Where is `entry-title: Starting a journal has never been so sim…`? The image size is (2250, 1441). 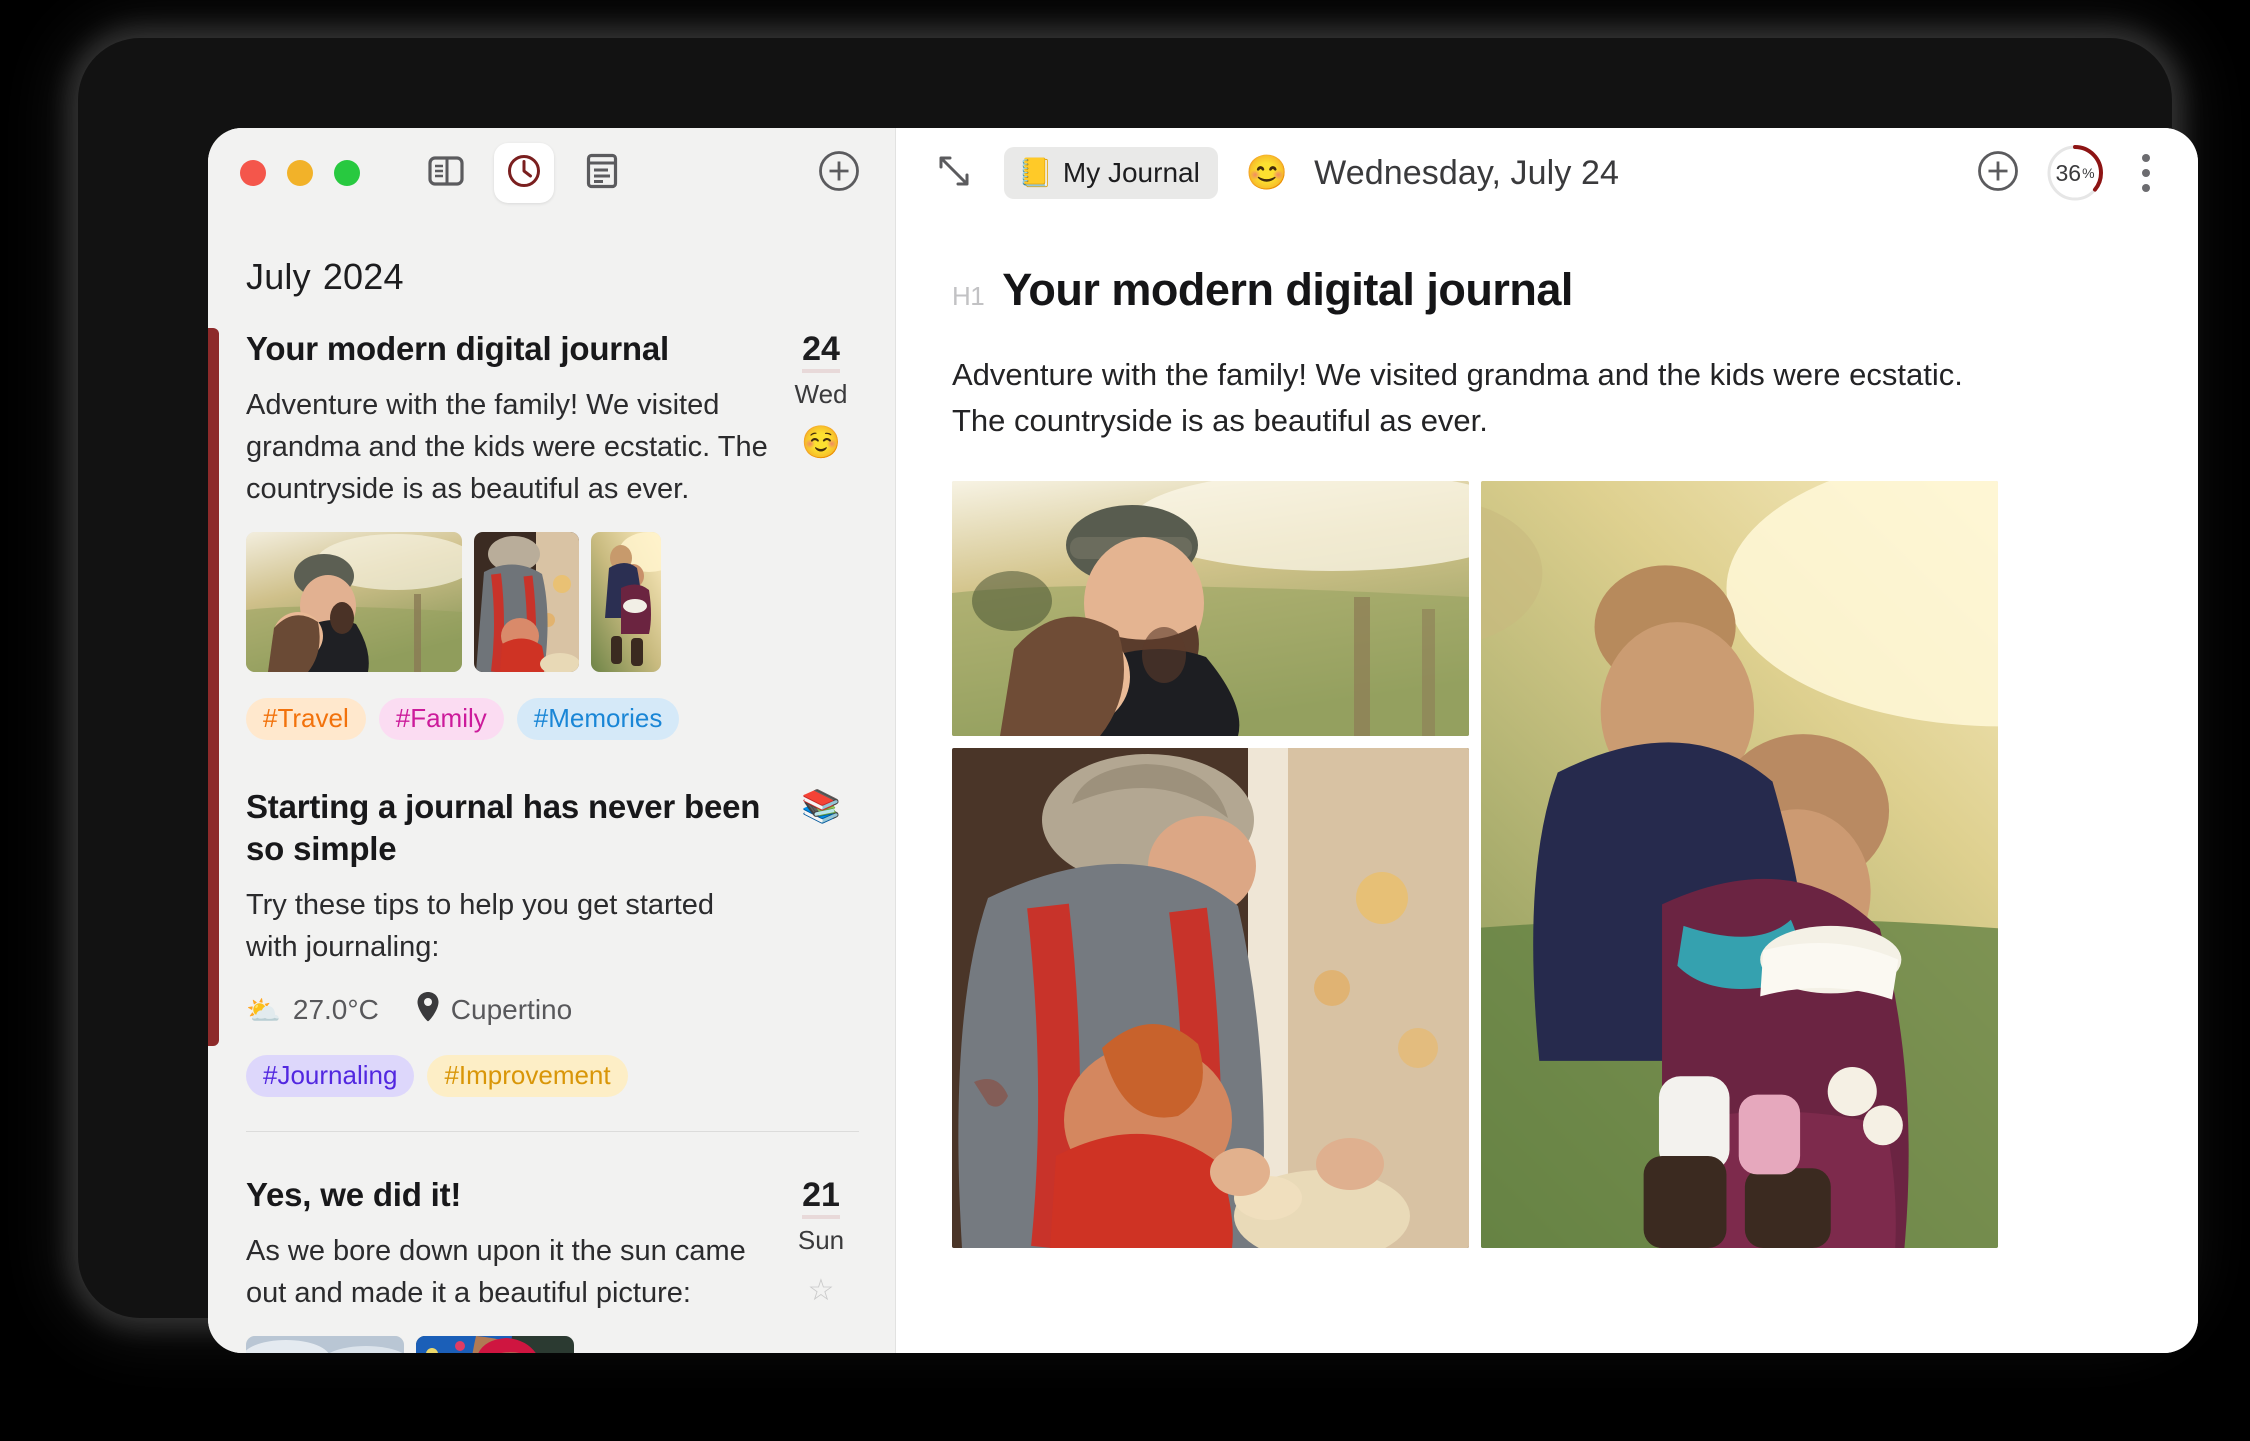
entry-title: Starting a journal has never been so sim… is located at coordinates (503, 827).